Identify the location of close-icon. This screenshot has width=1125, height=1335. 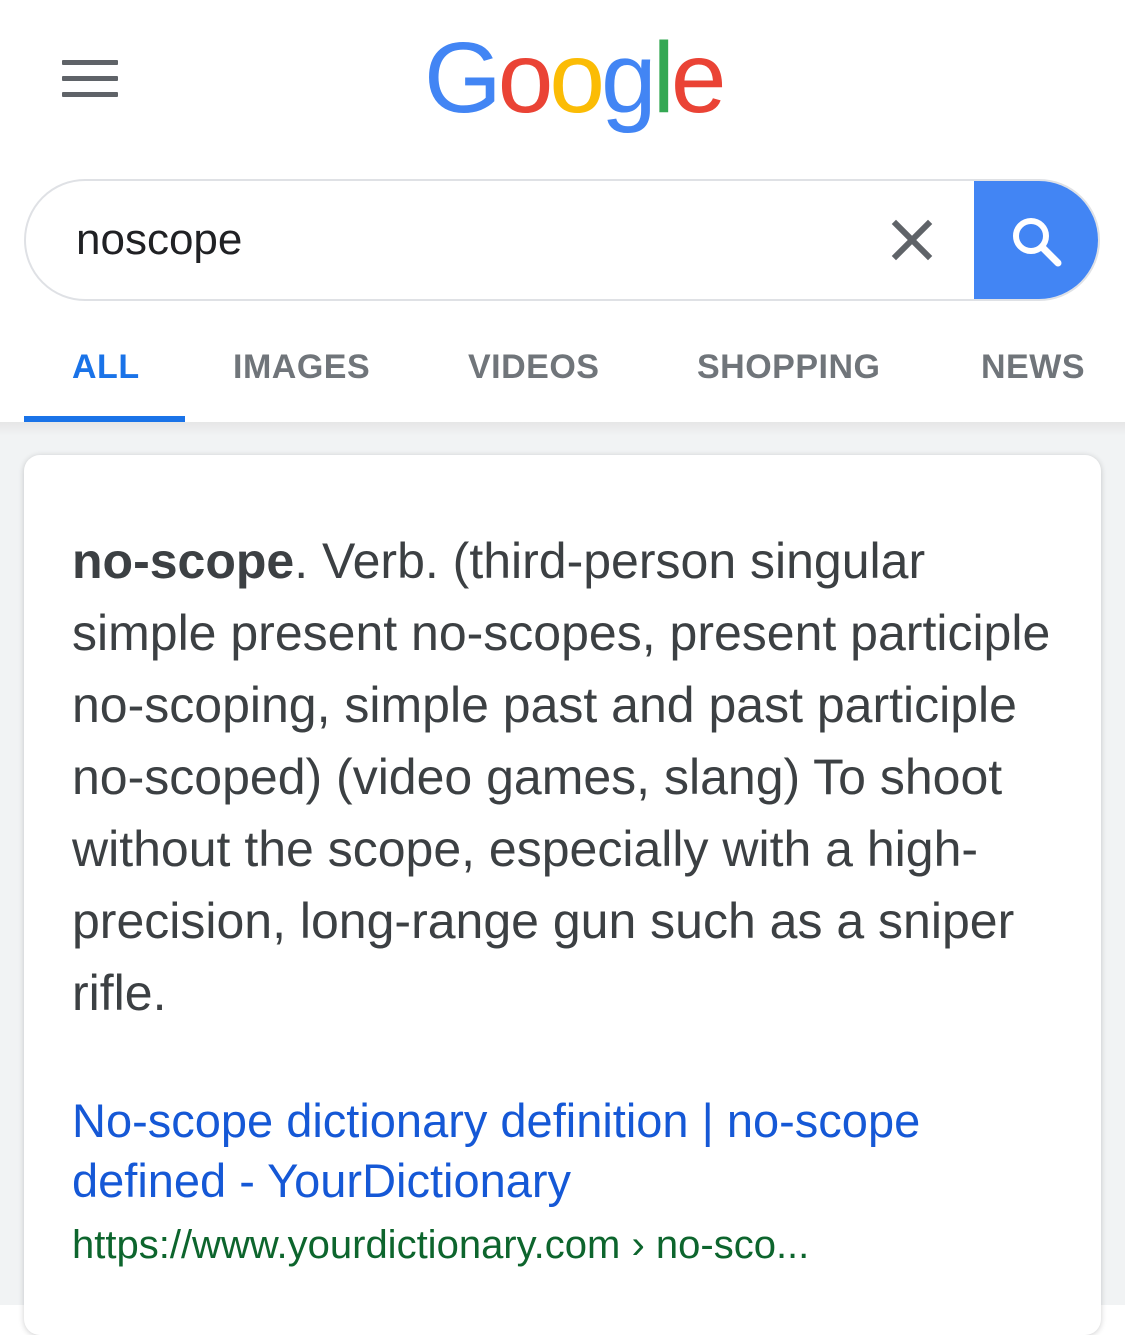
(912, 240).